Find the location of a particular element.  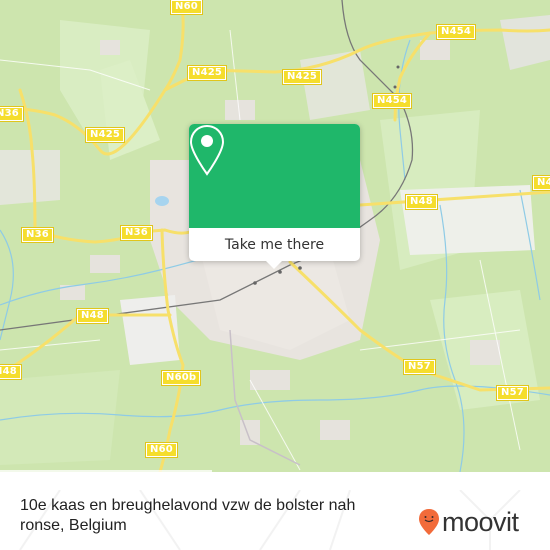

moovit-logo: moovit is located at coordinates (468, 522).